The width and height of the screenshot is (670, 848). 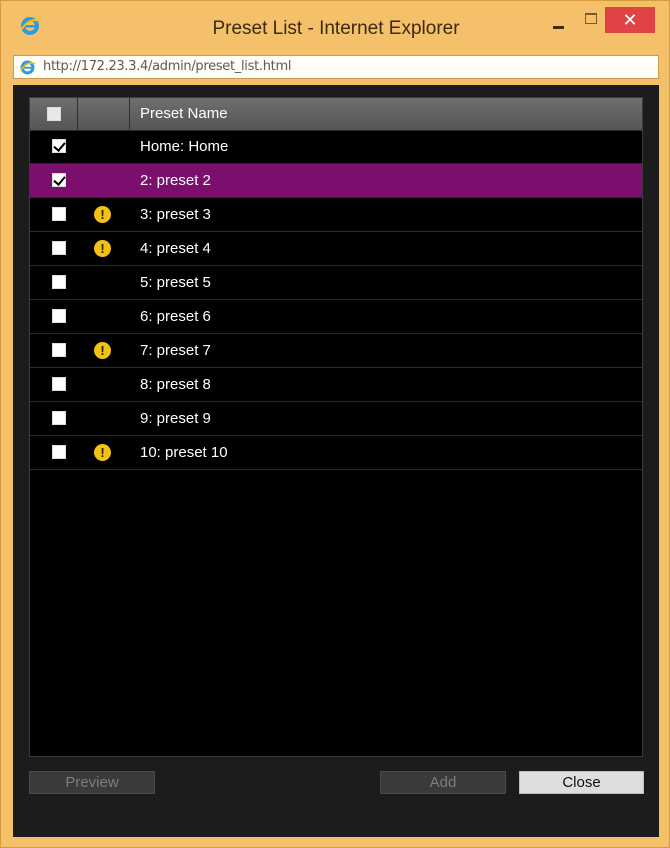 I want to click on preset-row: ! 10: preset 10, so click(x=336, y=453).